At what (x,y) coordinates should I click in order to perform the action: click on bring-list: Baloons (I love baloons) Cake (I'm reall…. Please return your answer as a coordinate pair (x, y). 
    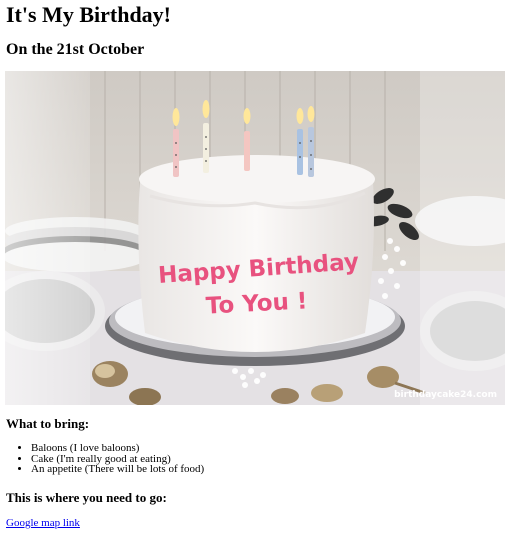
    Looking at the image, I should click on (102, 459).